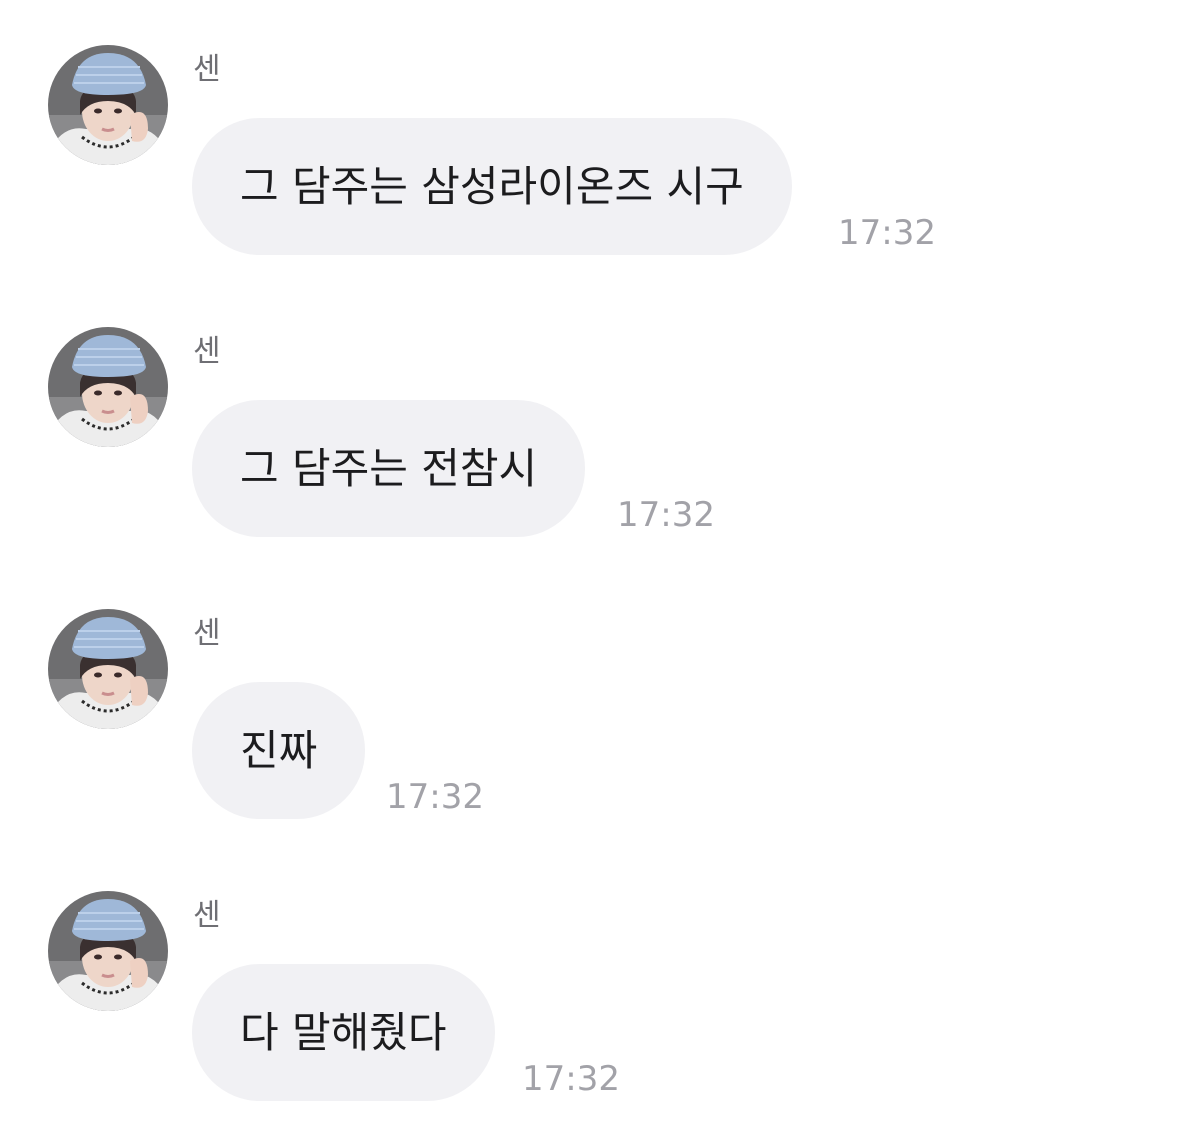 Image resolution: width=1179 pixels, height=1128 pixels. Describe the element at coordinates (492, 186) in the screenshot. I see `message-bubble: 그 담주는 삼성라이온즈 시구` at that location.